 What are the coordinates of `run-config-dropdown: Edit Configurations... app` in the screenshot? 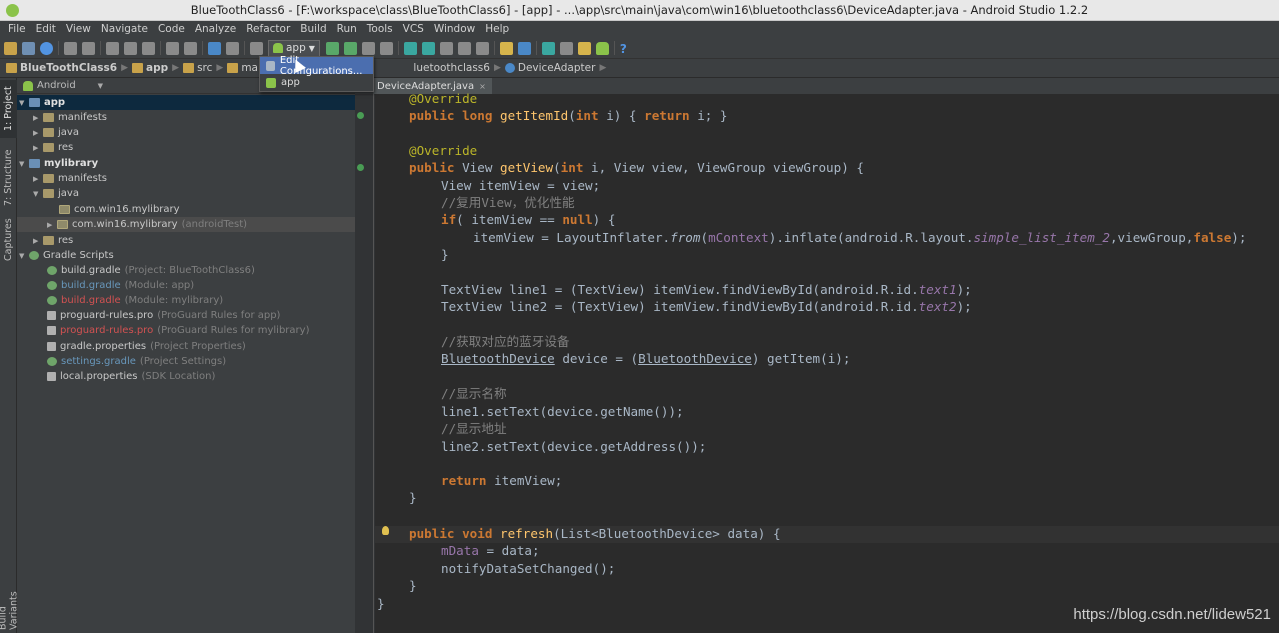 It's located at (316, 73).